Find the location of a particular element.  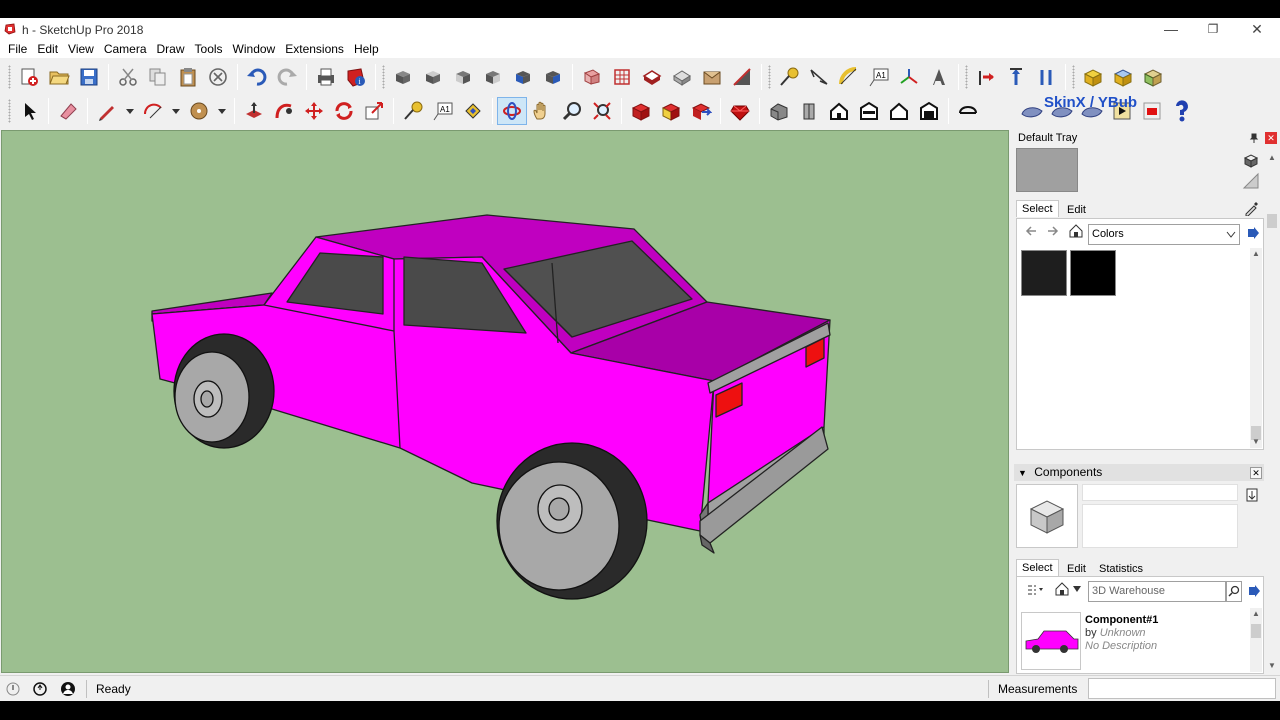

close-button: ✕ is located at coordinates (1257, 29).